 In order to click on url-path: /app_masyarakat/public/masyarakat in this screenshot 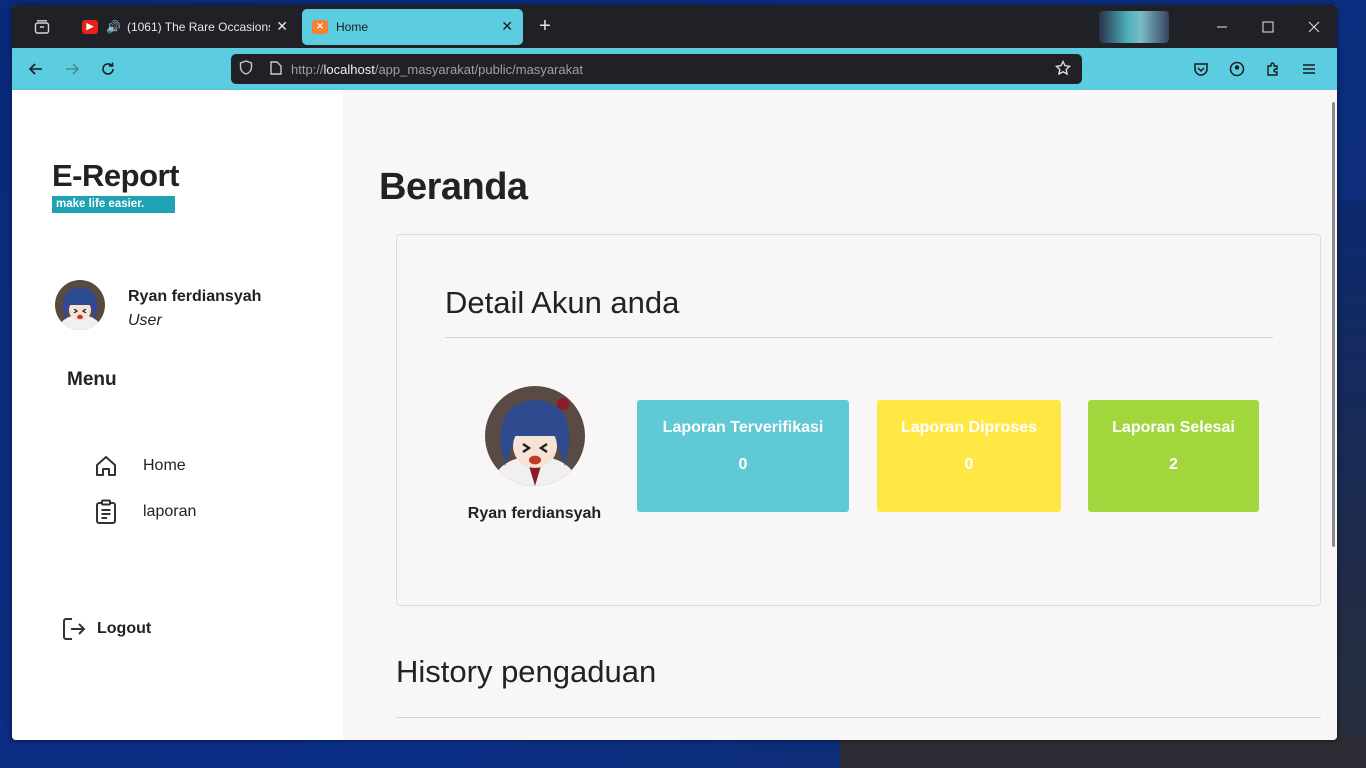, I will do `click(478, 69)`.